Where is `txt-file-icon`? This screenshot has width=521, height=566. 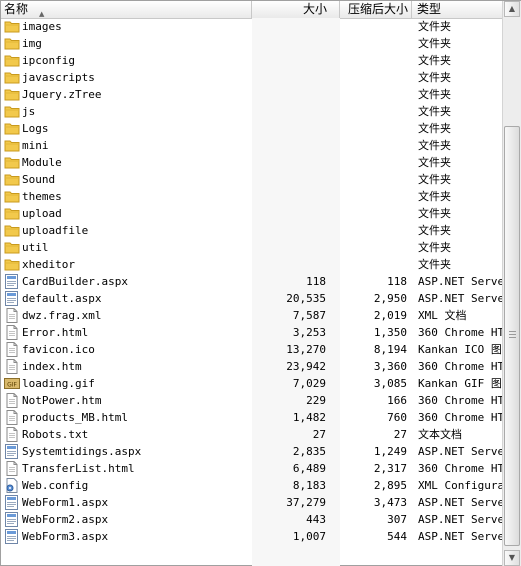
txt-file-icon is located at coordinates (12, 434).